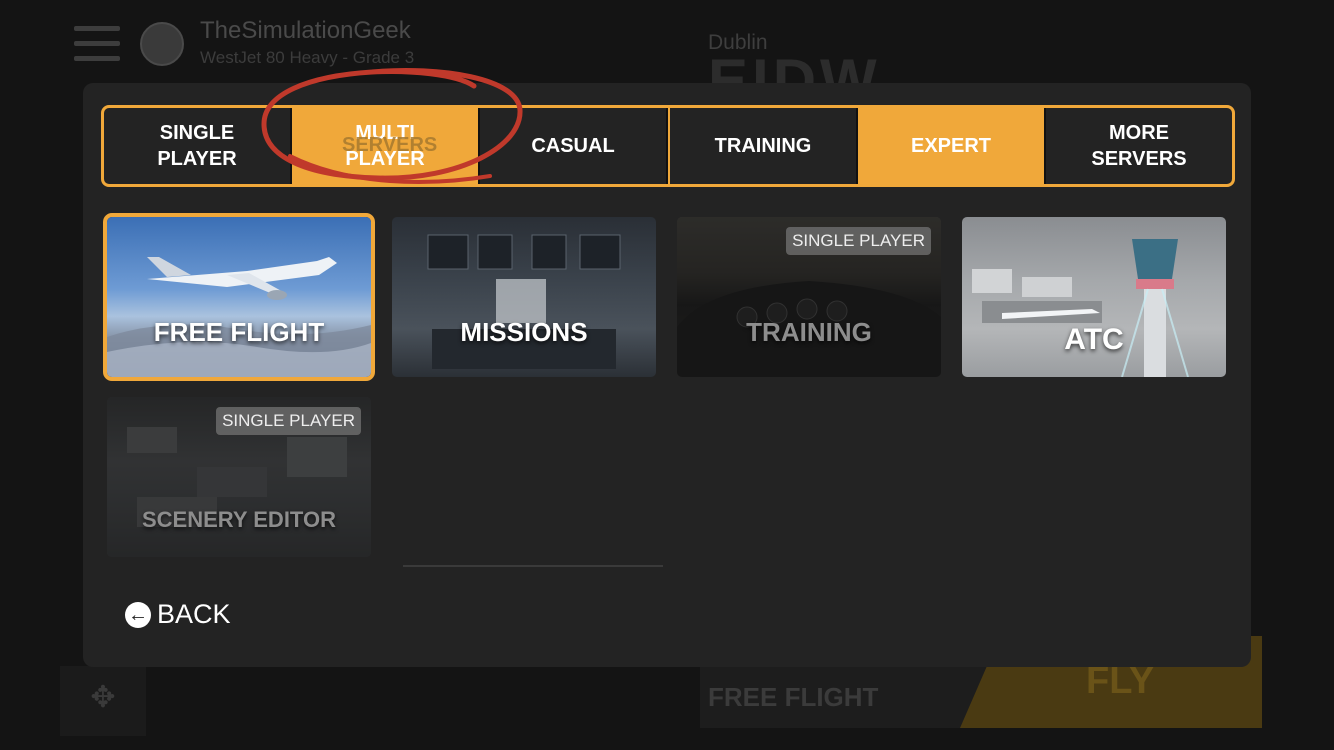  I want to click on tab-training: TRAINING, so click(763, 146).